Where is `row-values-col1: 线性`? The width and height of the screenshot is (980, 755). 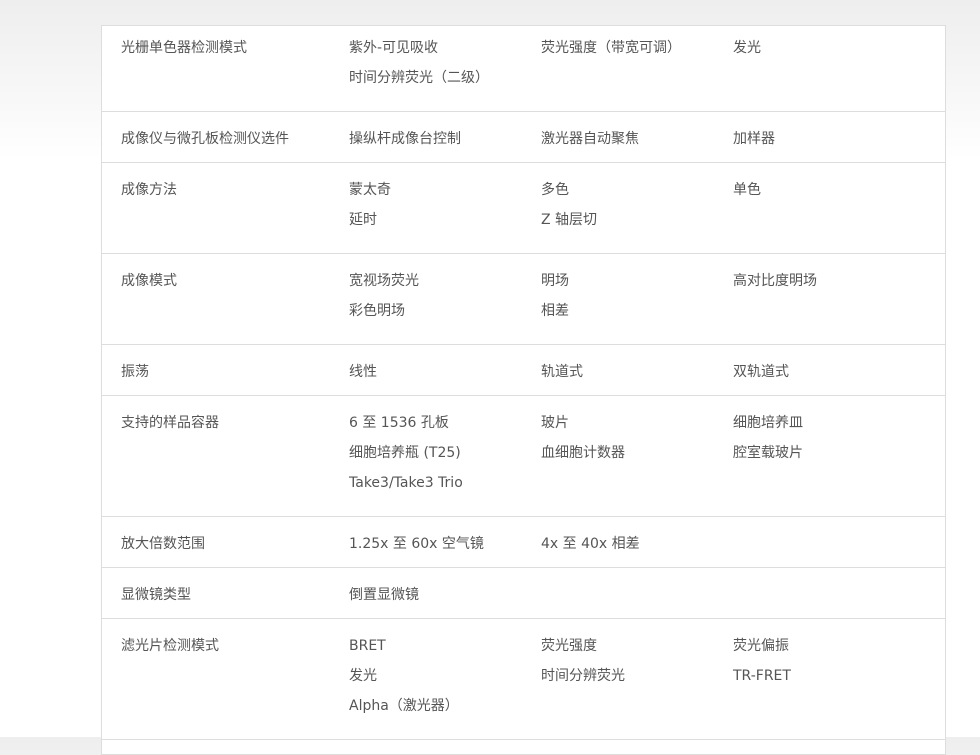 row-values-col1: 线性 is located at coordinates (445, 370).